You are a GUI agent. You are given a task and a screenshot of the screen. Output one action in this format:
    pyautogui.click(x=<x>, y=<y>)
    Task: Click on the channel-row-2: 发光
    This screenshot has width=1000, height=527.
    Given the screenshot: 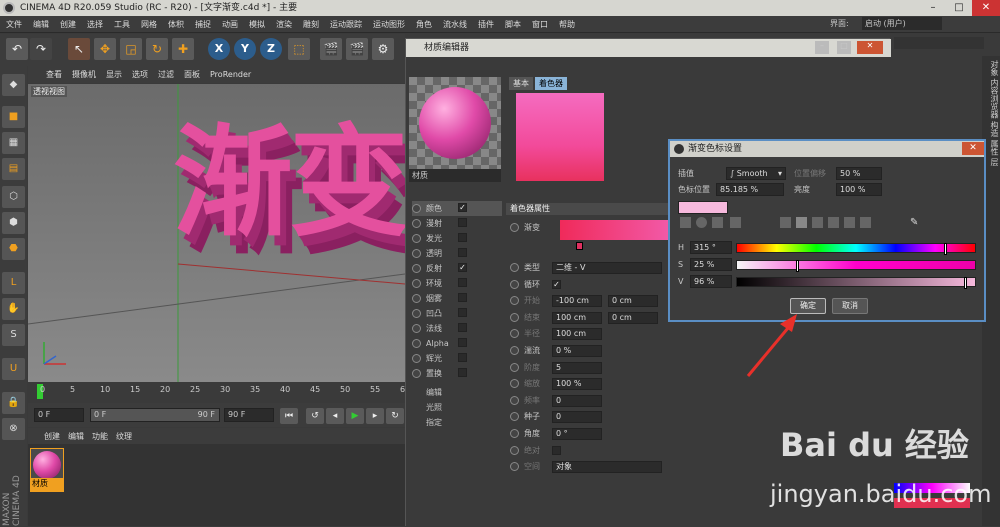 What is the action you would take?
    pyautogui.click(x=457, y=238)
    